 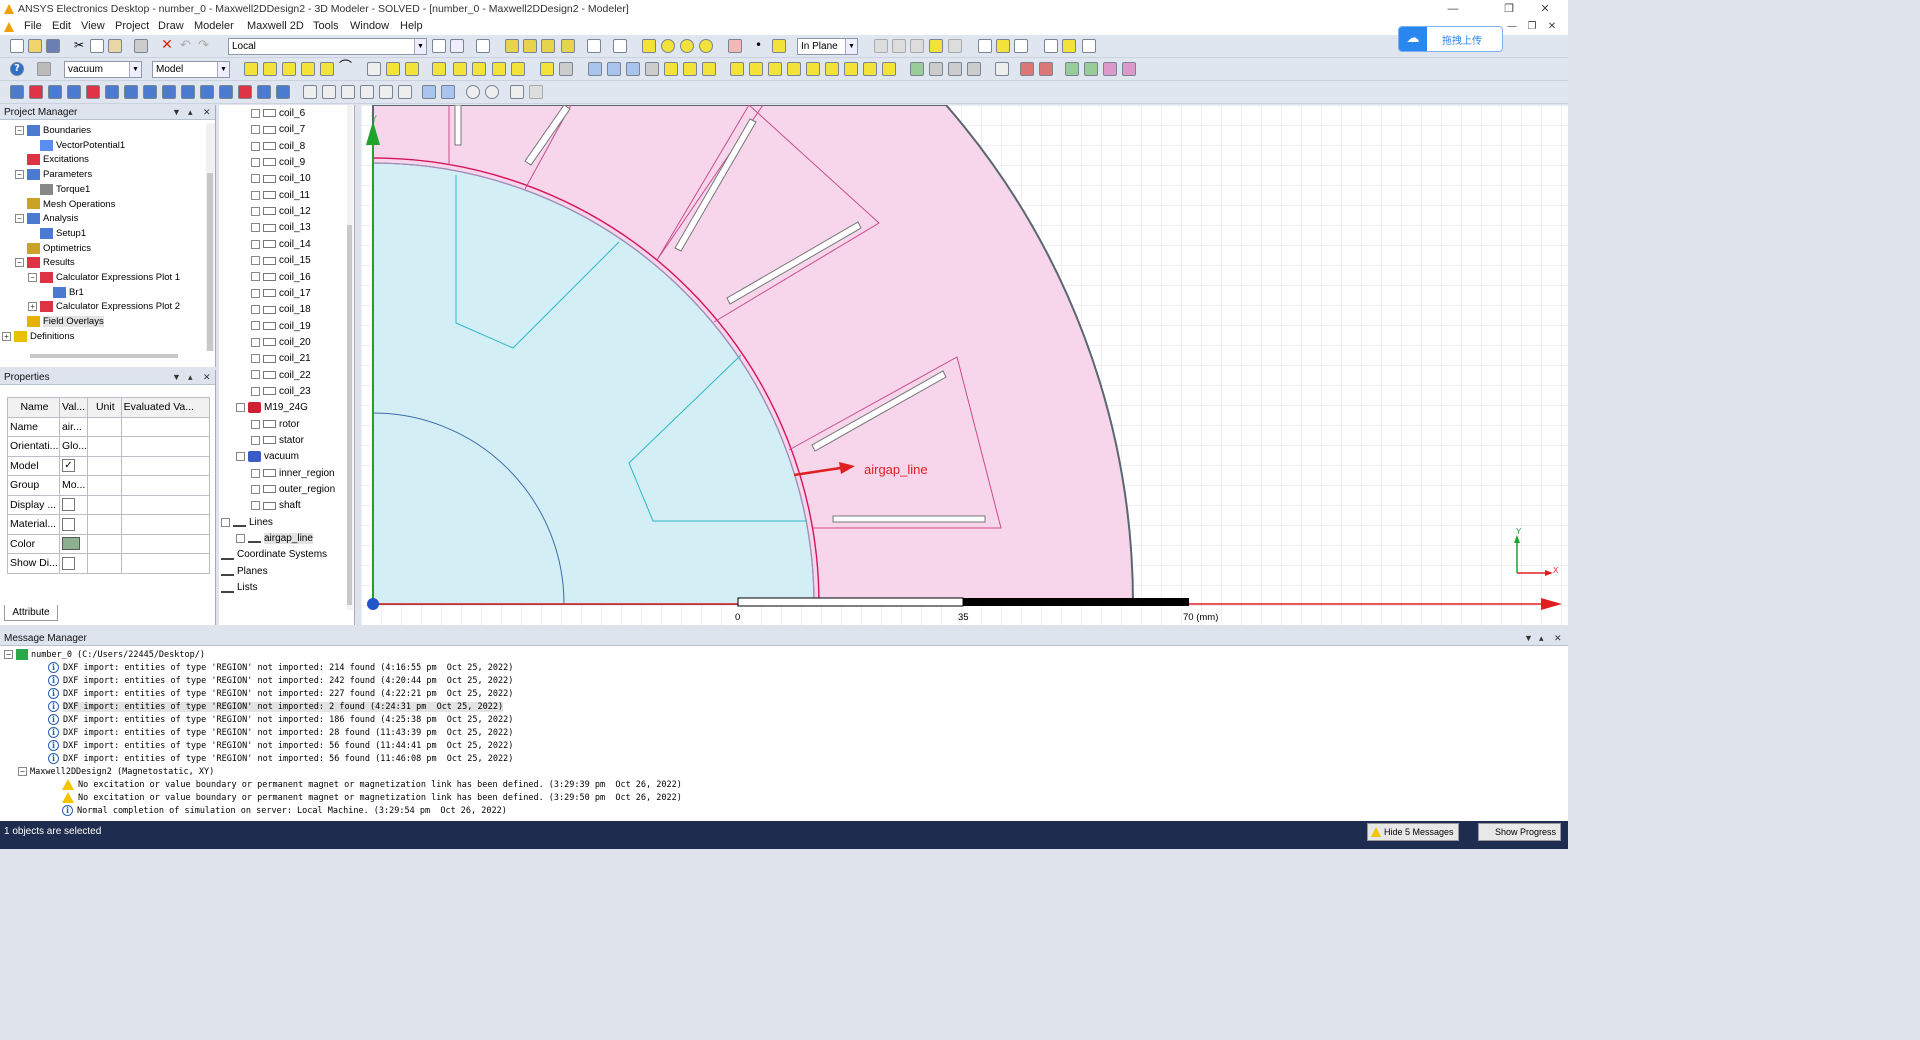 I want to click on menu-project: Project, so click(x=132, y=26).